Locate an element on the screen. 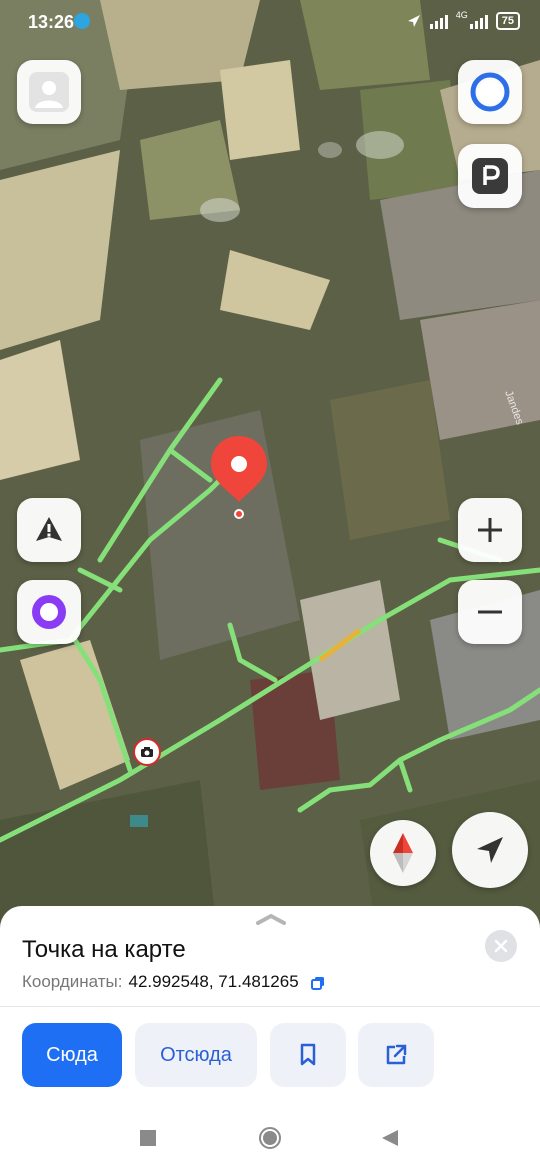 This screenshot has height=1170, width=540. network-type: 4G is located at coordinates (461, 15).